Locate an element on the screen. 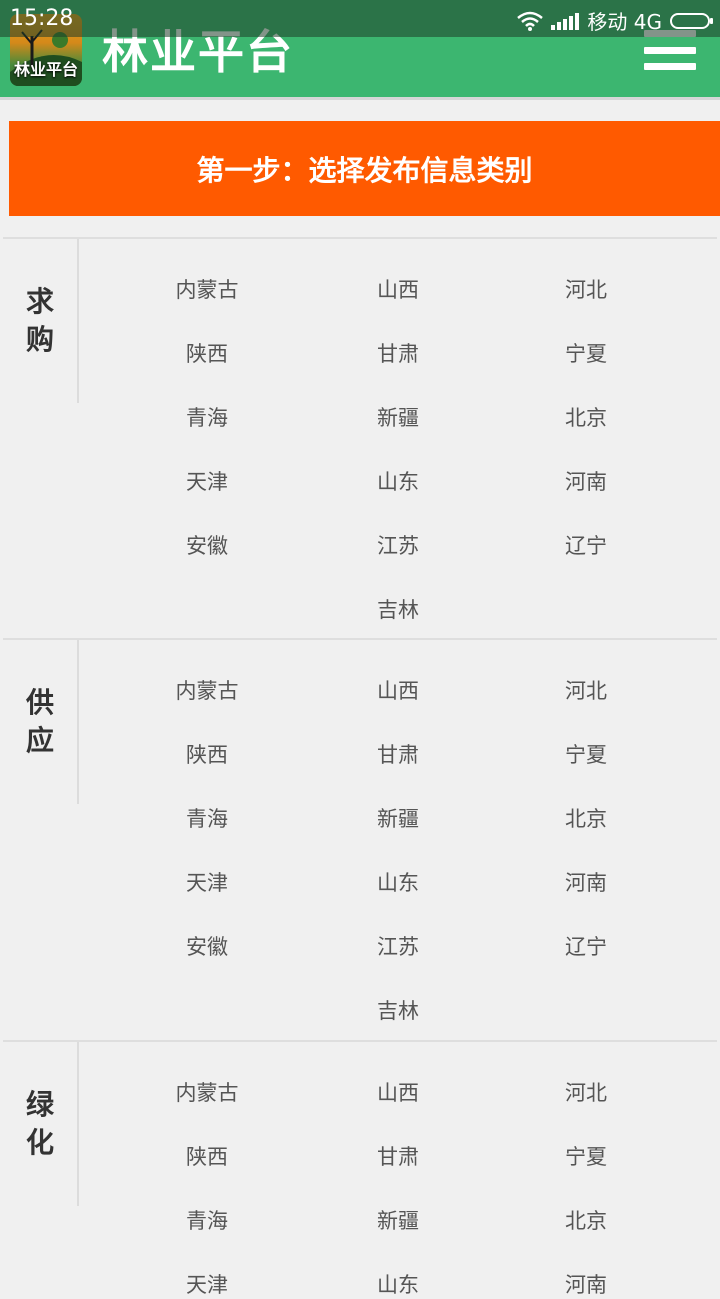 Image resolution: width=720 pixels, height=1299 pixels. signal-icon is located at coordinates (565, 21).